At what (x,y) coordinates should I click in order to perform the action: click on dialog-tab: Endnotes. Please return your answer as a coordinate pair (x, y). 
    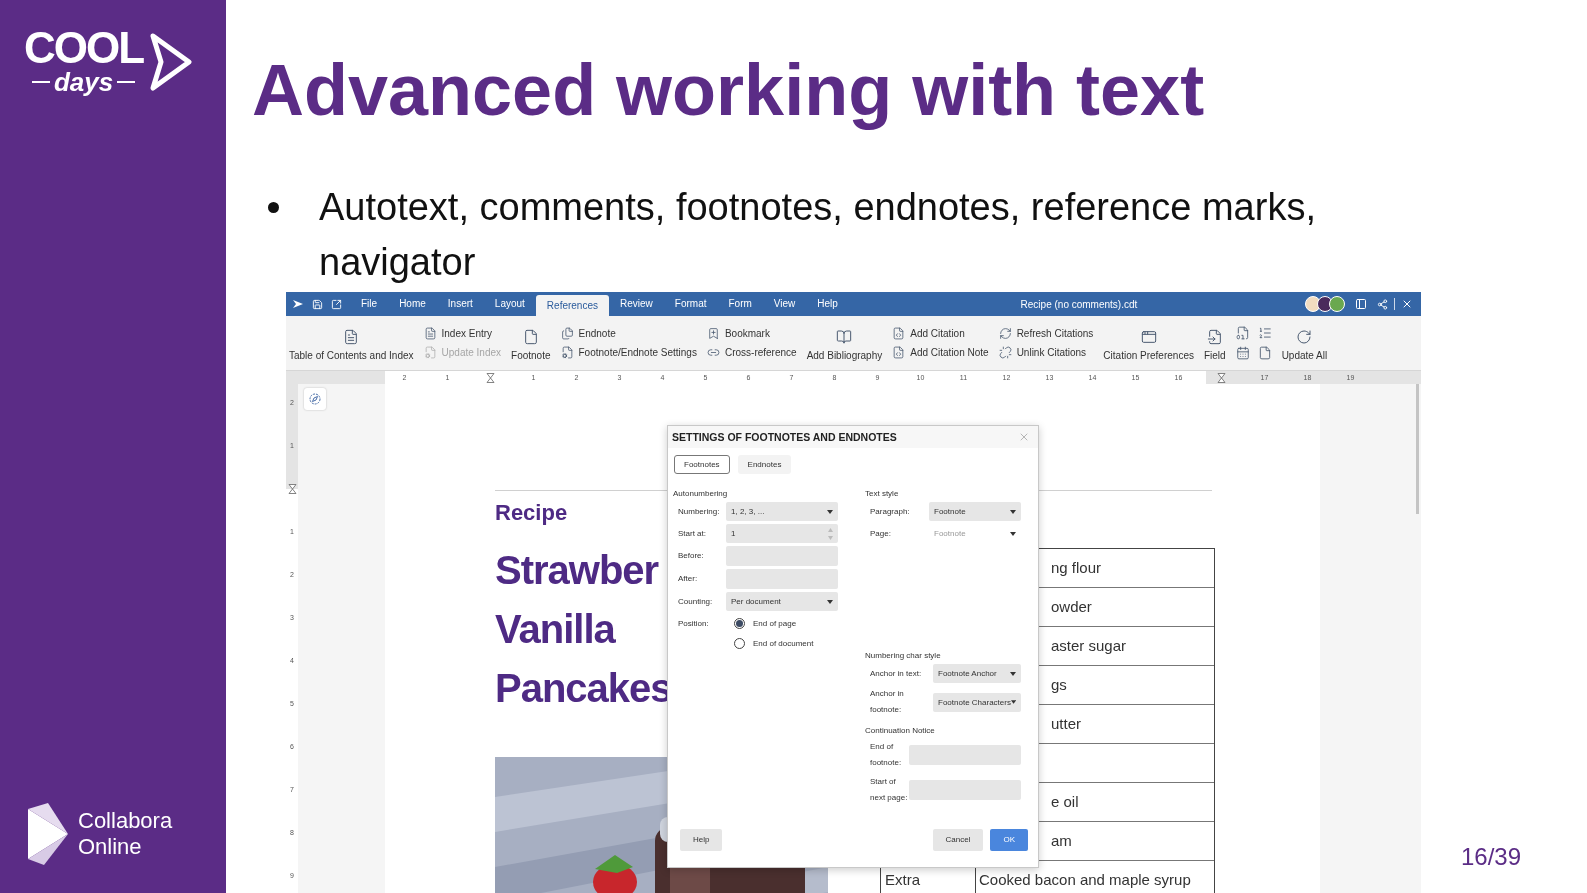
    Looking at the image, I should click on (764, 464).